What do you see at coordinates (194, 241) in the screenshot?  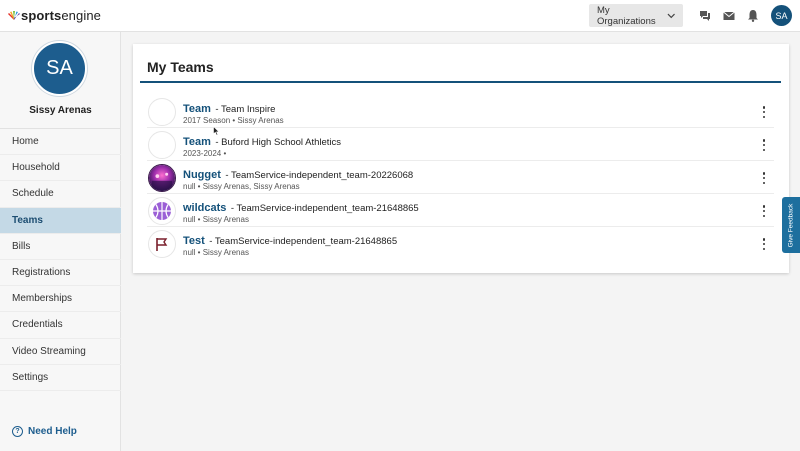 I see `team-name-link: Test` at bounding box center [194, 241].